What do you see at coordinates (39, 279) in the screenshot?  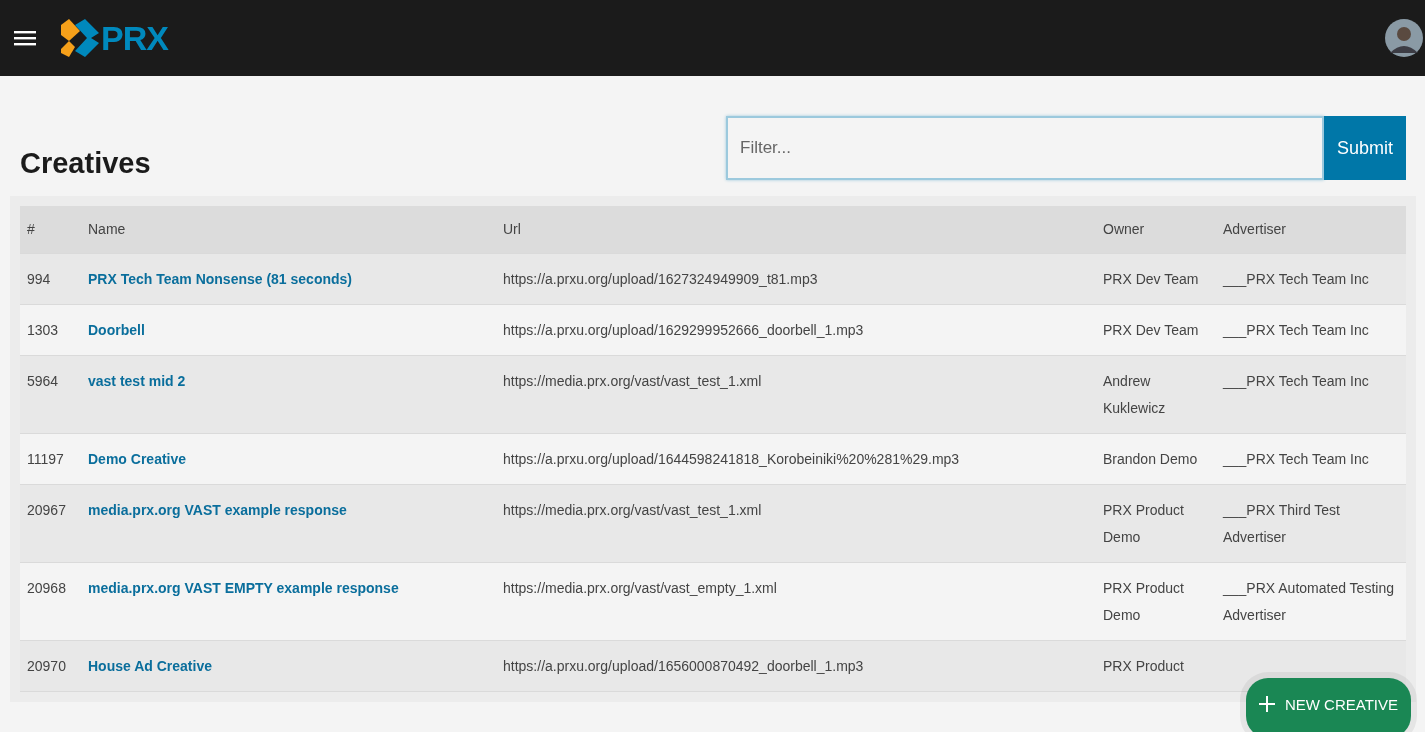 I see `table-cell-text: 994` at bounding box center [39, 279].